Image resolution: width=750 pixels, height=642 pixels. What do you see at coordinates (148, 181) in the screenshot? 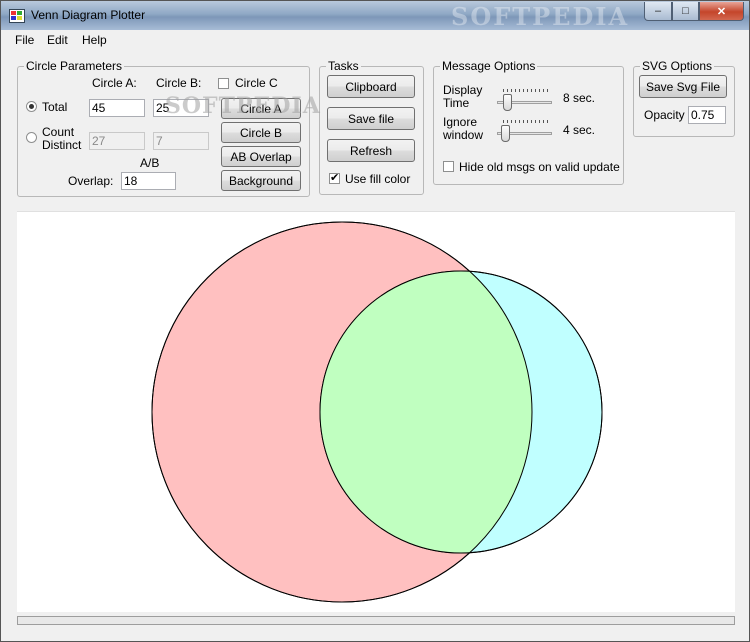
I see `overlap-input` at bounding box center [148, 181].